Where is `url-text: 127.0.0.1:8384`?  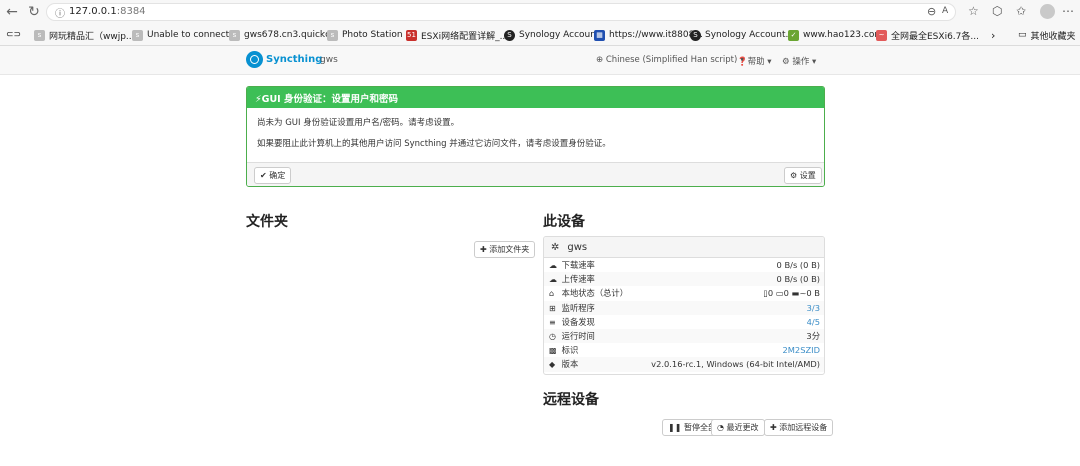
url-text: 127.0.0.1:8384 is located at coordinates (107, 11).